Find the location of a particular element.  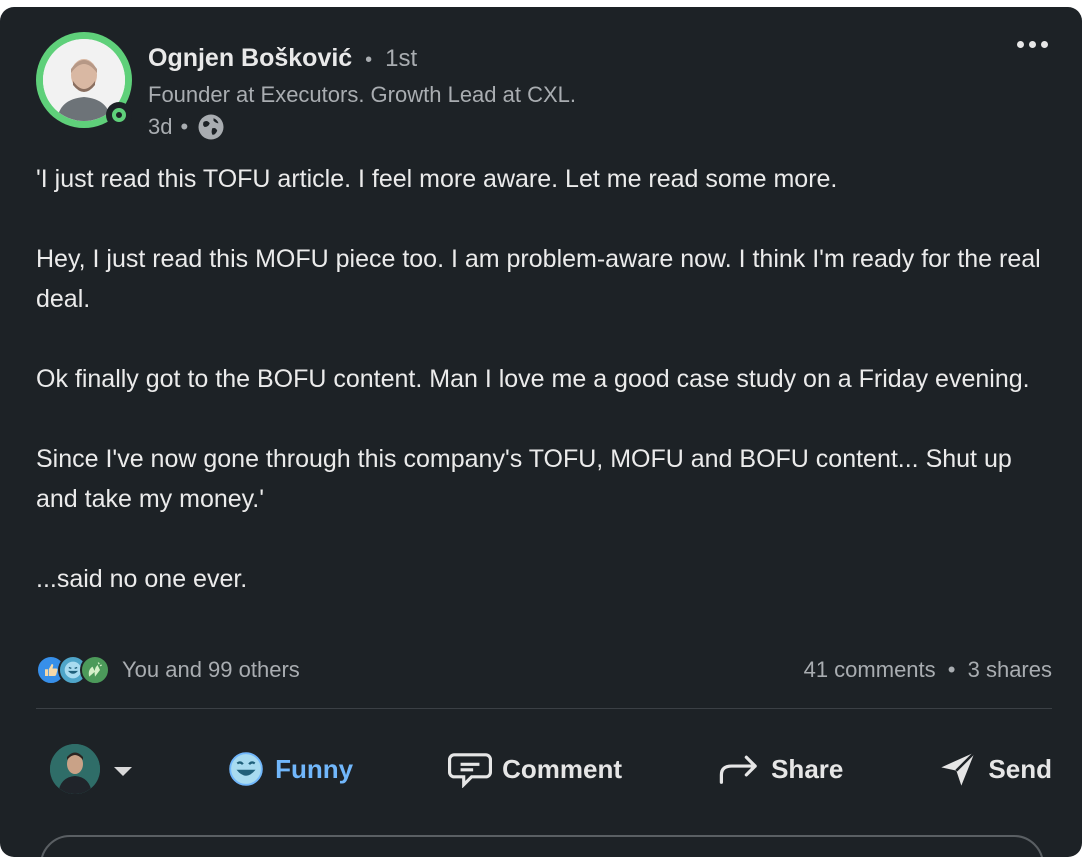

comment-icon is located at coordinates (470, 770).